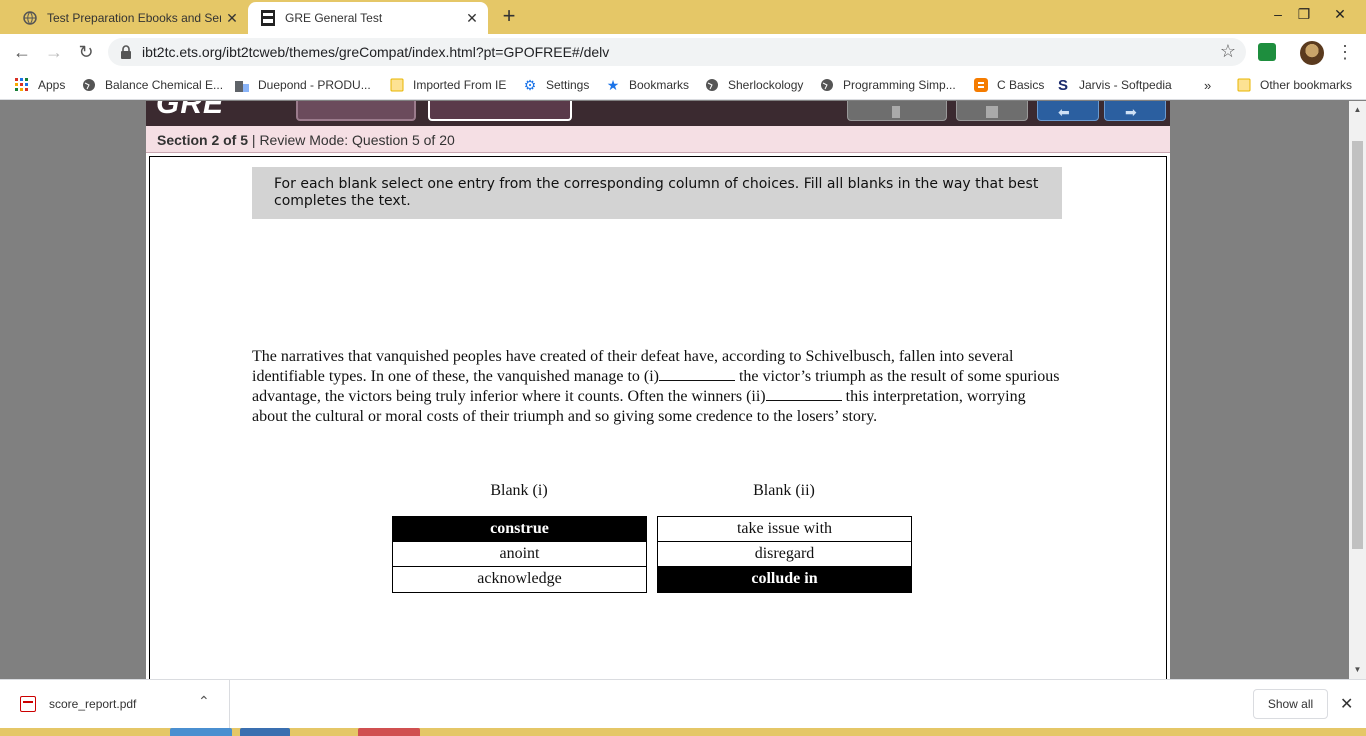 This screenshot has width=1366, height=736. Describe the element at coordinates (509, 16) in the screenshot. I see `new-tab-plus-icon: +` at that location.